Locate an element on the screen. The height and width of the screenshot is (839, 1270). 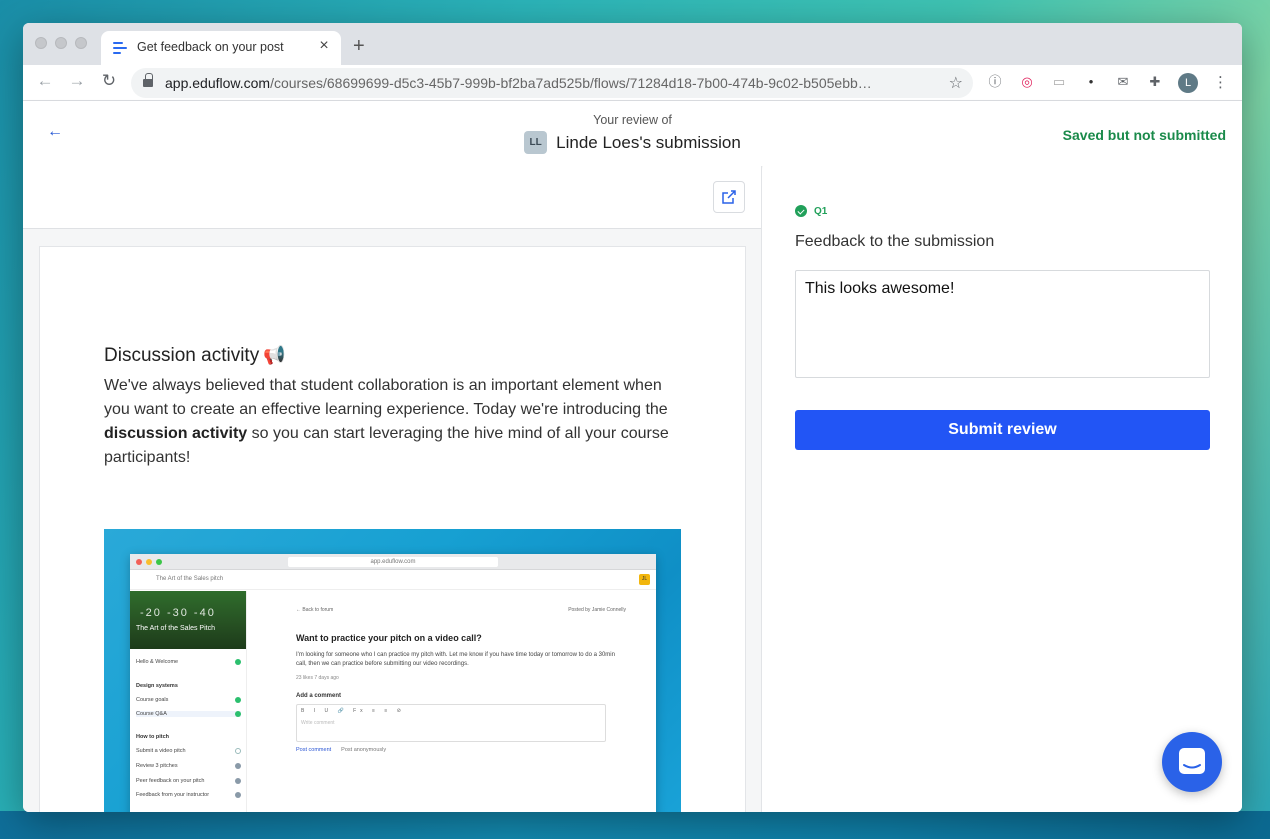
submission-title-row: LL Linde Loes's submission is located at coordinates (632, 142).